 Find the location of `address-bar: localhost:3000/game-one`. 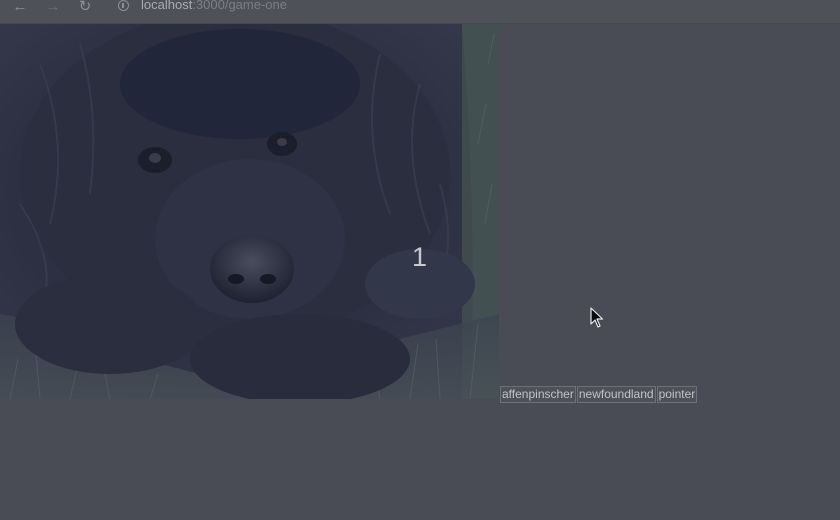

address-bar: localhost:3000/game-one is located at coordinates (214, 6).